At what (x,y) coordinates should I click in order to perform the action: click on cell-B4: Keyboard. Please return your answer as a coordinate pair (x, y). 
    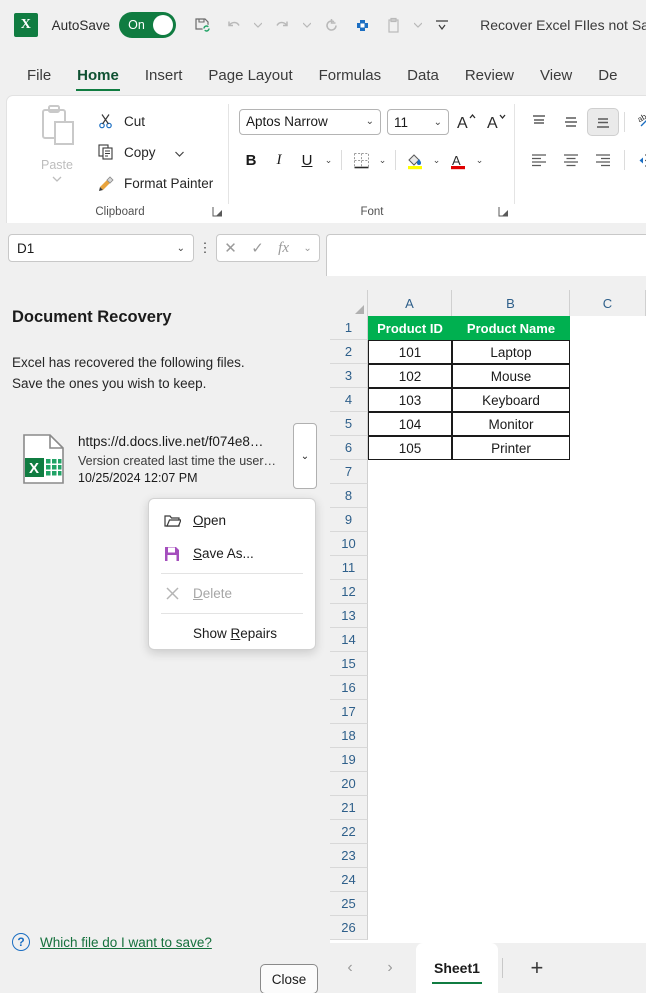
    Looking at the image, I should click on (511, 400).